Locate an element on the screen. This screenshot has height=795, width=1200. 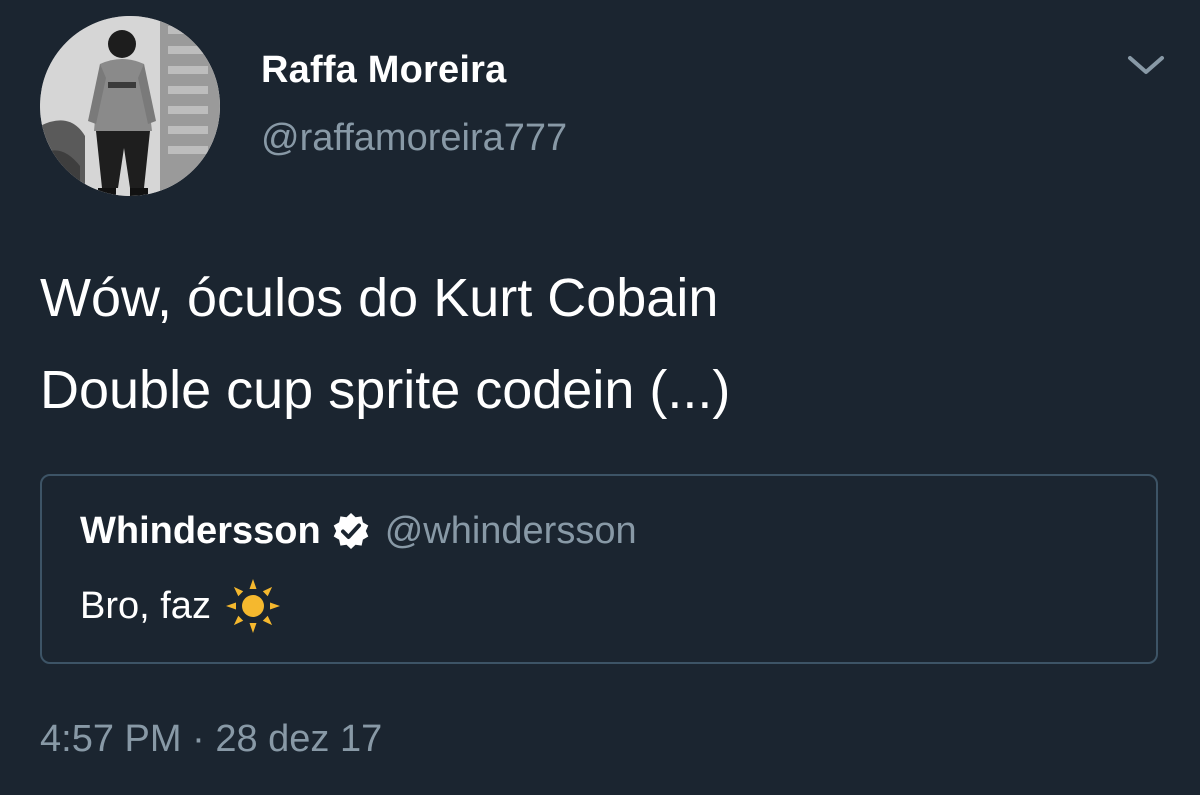
quoted-tweet-body: Bro, faz is located at coordinates (180, 606).